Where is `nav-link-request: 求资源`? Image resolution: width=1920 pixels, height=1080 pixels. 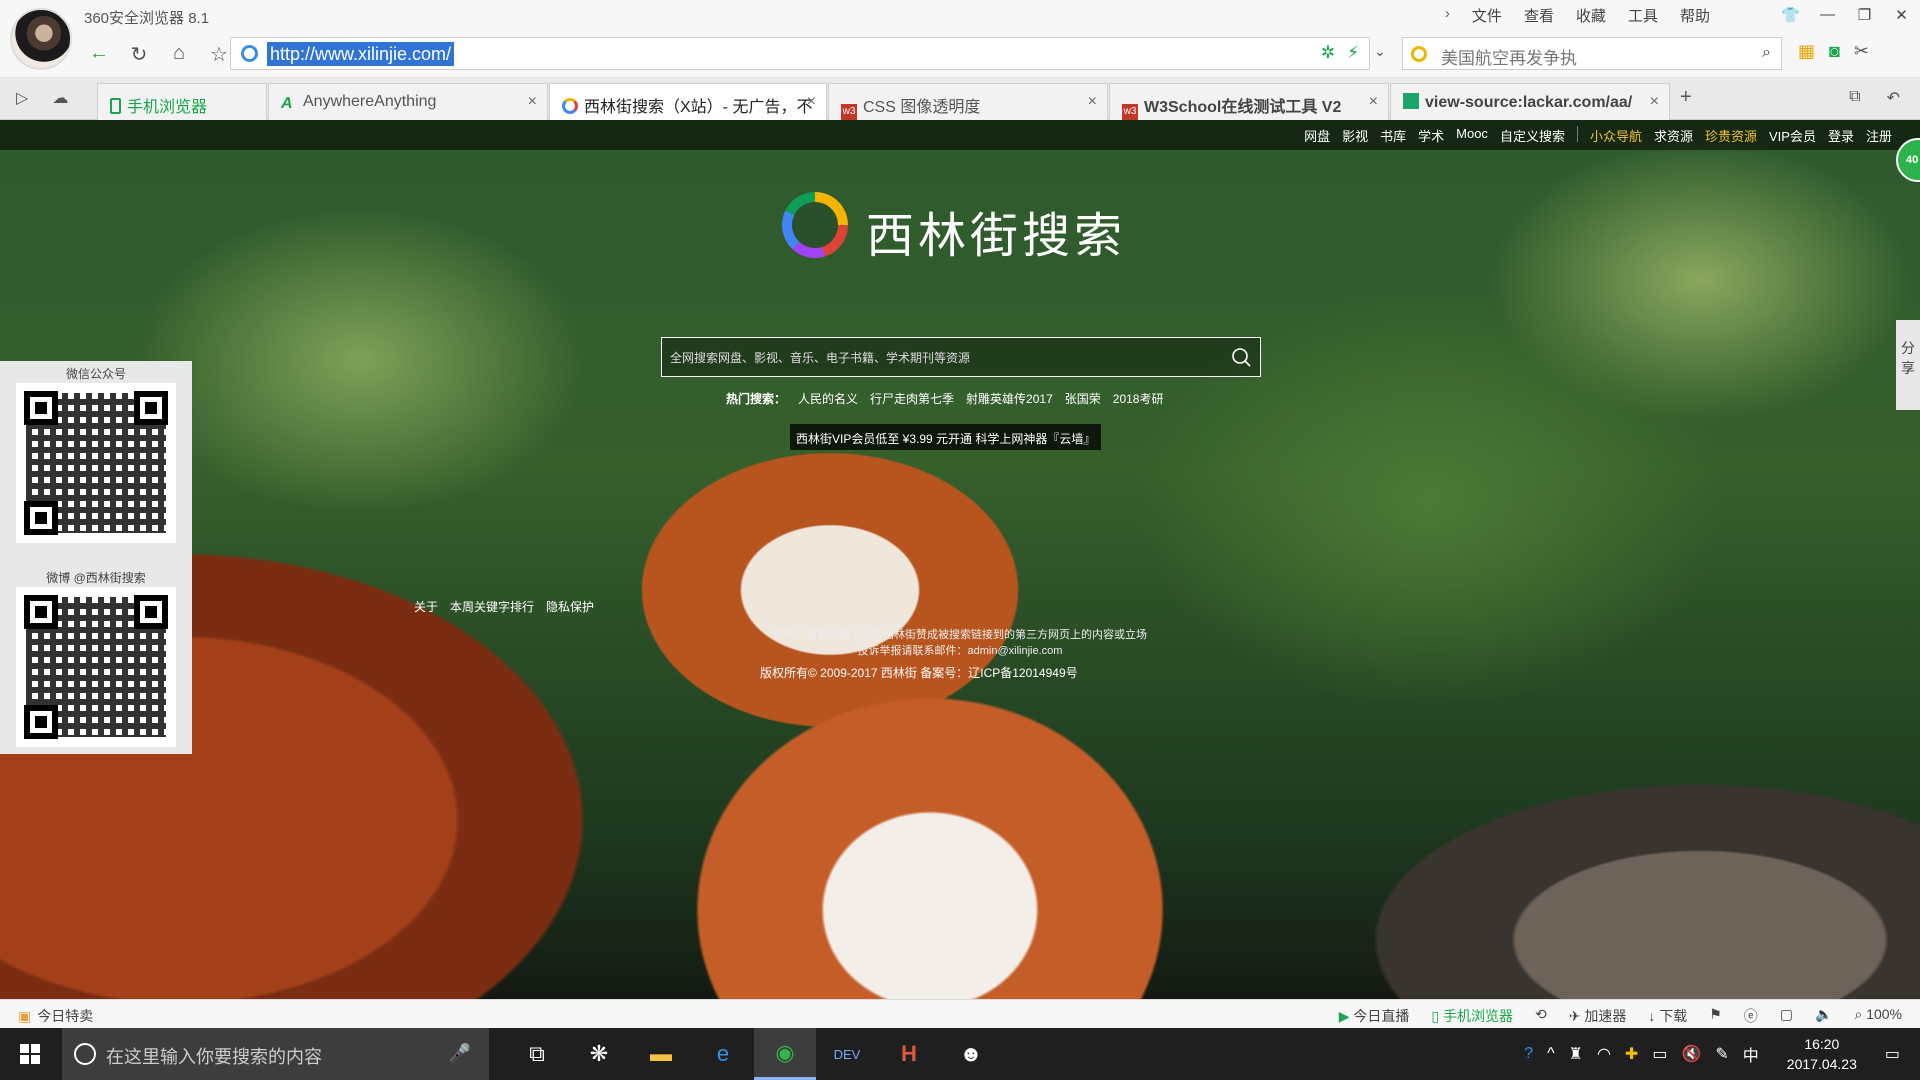 nav-link-request: 求资源 is located at coordinates (1673, 135).